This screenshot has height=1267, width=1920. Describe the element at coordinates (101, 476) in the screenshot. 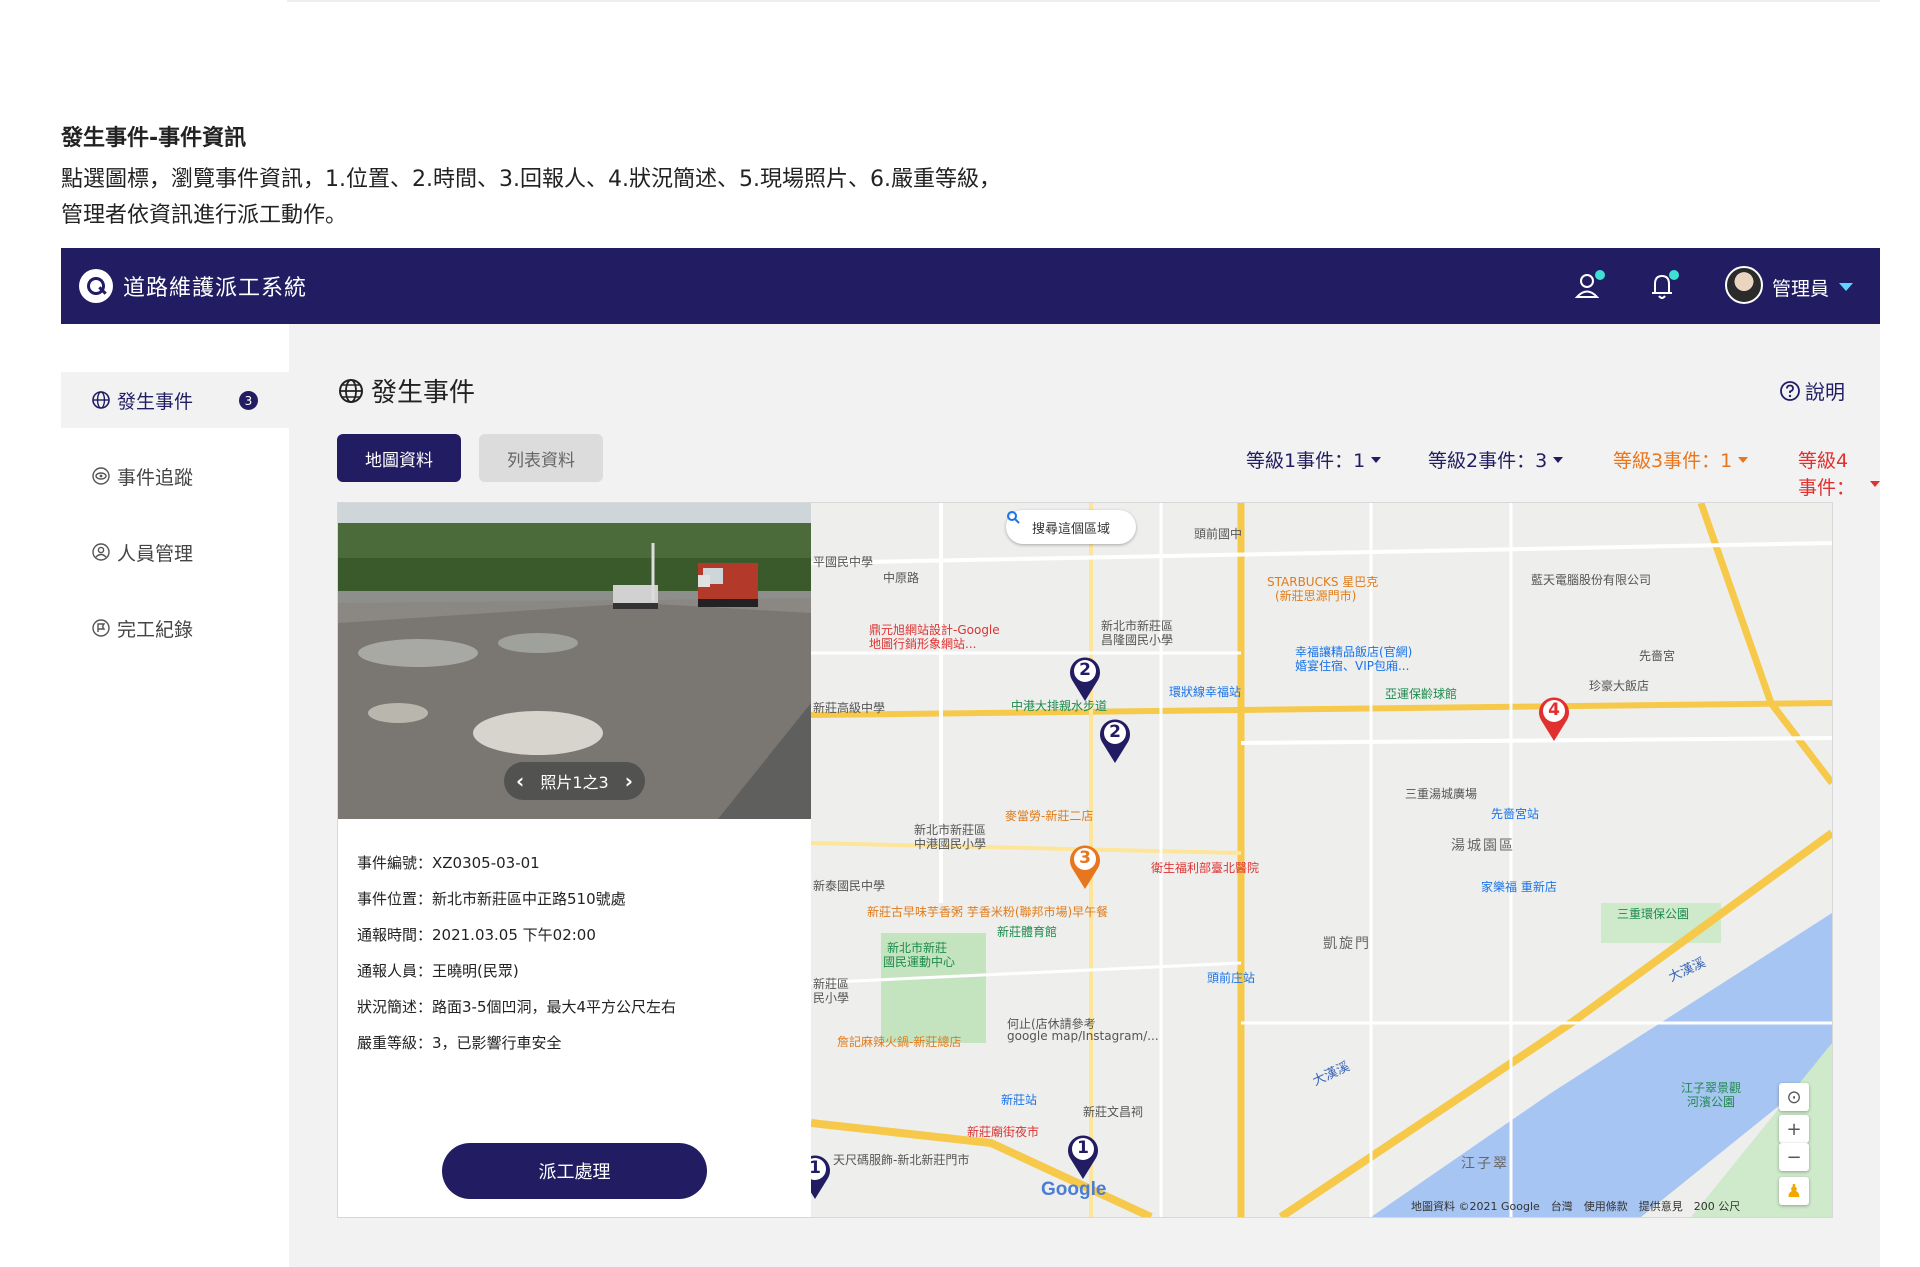

I see `eye-icon` at that location.